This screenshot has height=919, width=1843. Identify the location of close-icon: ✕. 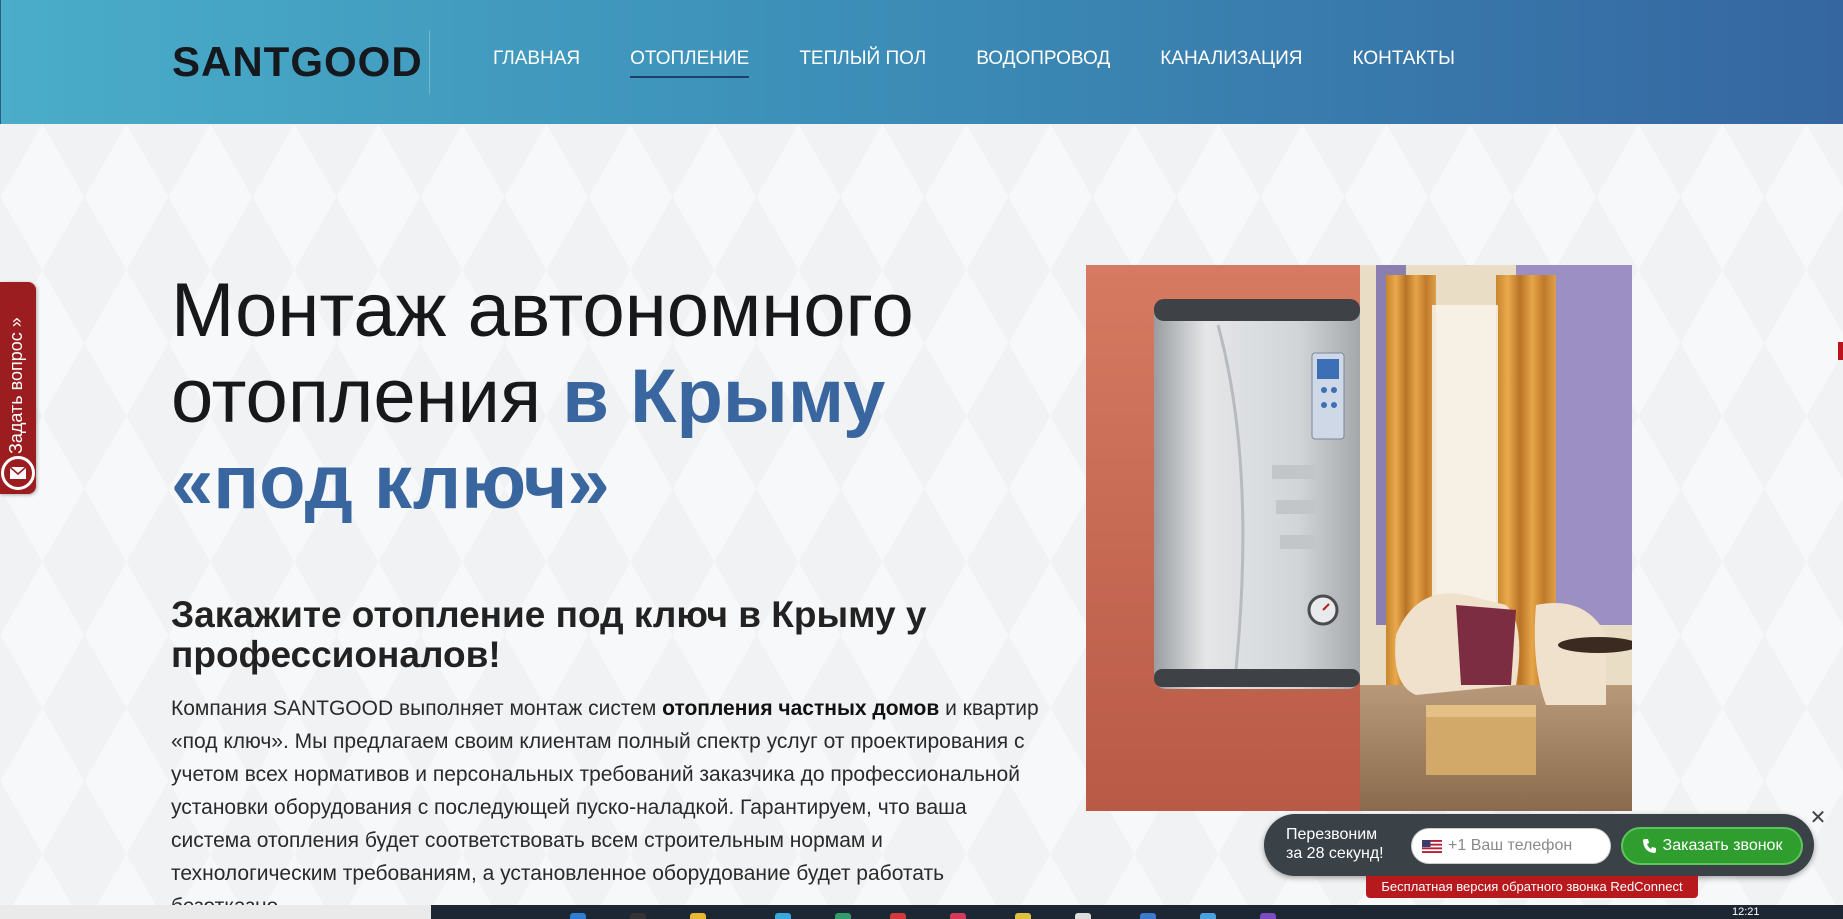
(1818, 818).